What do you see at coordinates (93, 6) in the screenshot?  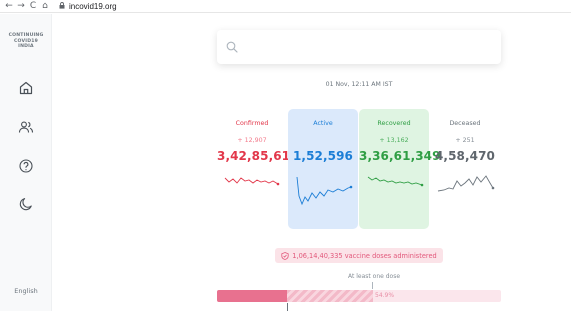 I see `address-bar-url: incovid19.org` at bounding box center [93, 6].